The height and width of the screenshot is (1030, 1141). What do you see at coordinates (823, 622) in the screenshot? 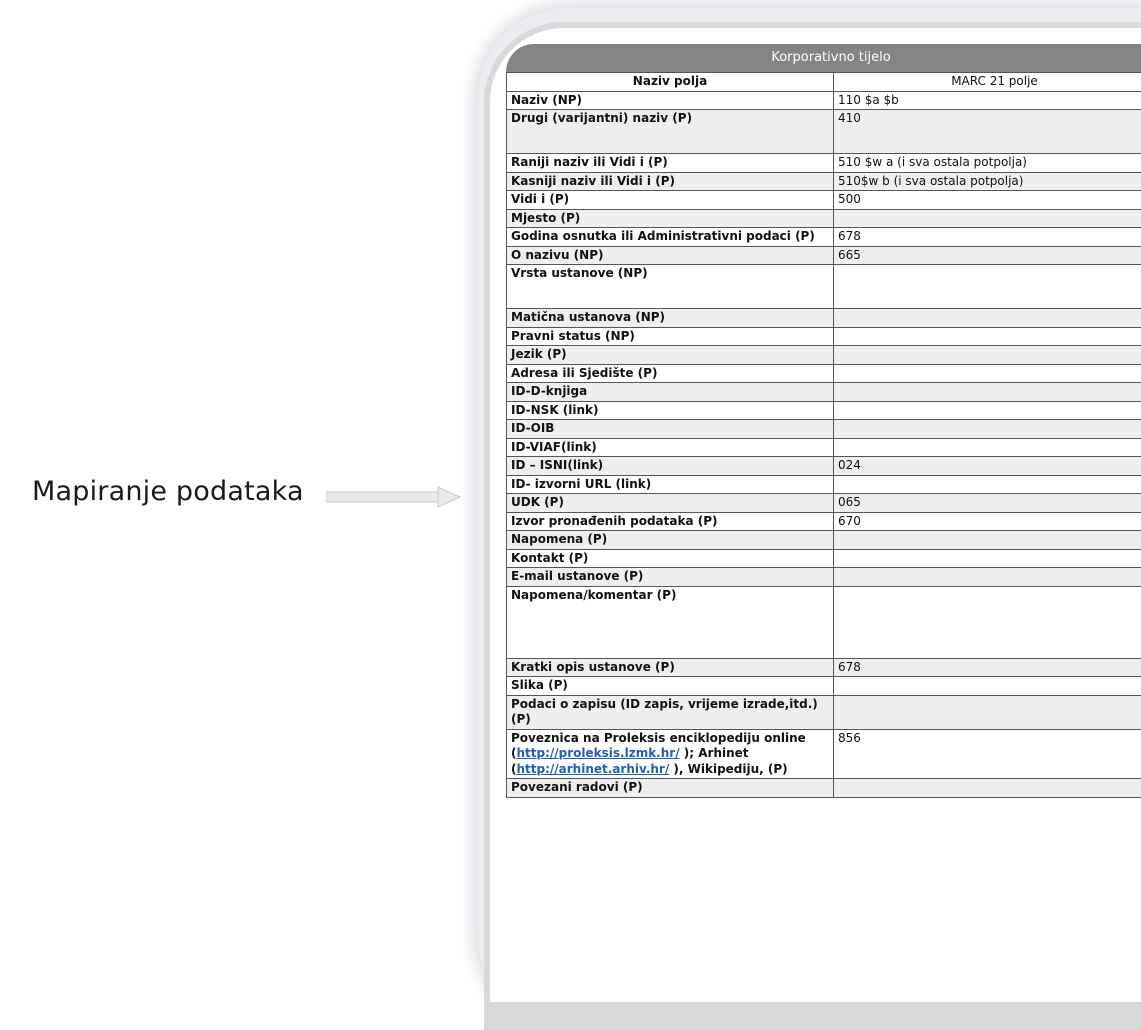
I see `table-row: Napomena/komentar (P)` at bounding box center [823, 622].